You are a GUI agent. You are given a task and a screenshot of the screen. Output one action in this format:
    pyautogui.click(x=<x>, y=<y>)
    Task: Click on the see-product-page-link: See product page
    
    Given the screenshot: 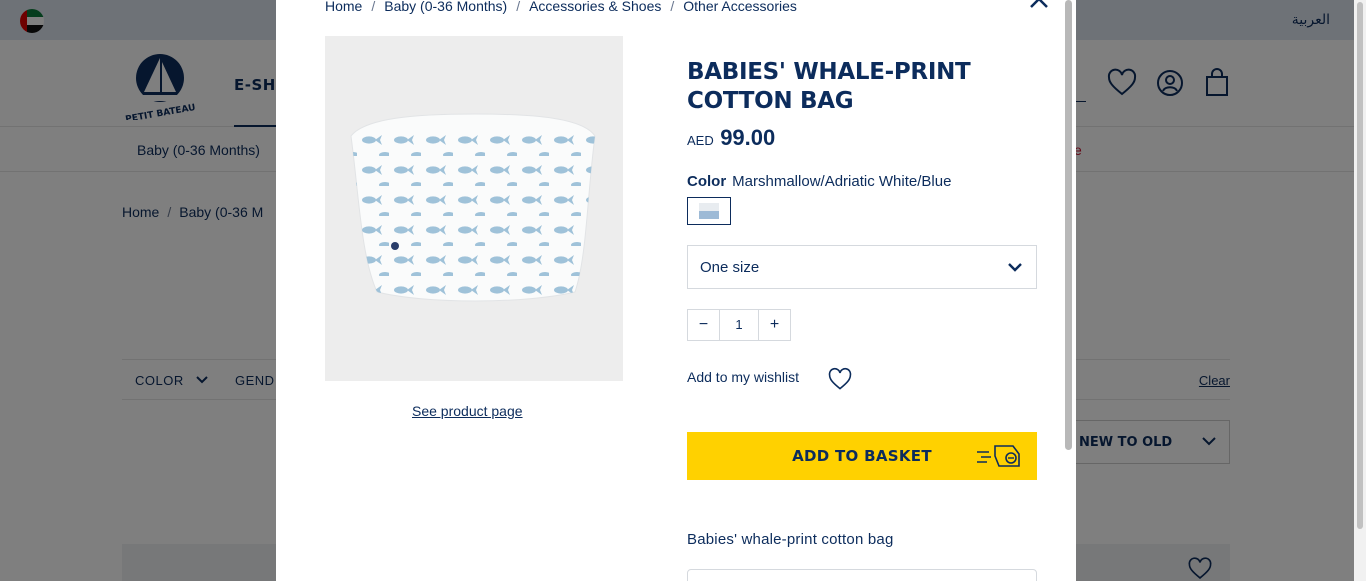 What is the action you would take?
    pyautogui.click(x=467, y=411)
    